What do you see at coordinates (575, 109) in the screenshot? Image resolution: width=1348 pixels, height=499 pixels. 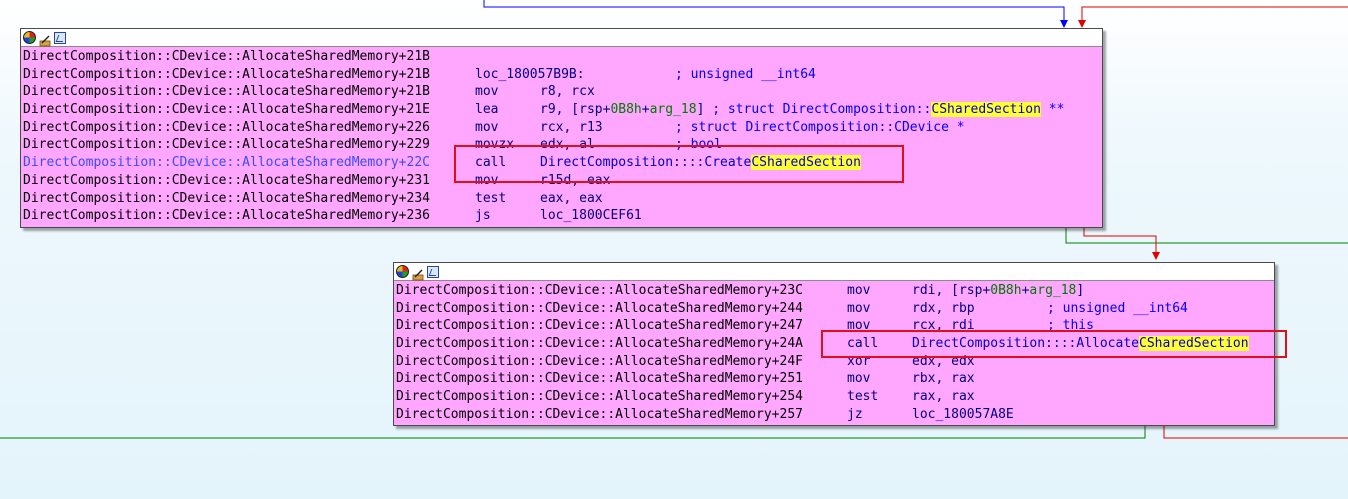 I see `operands: r9, [rsp+` at bounding box center [575, 109].